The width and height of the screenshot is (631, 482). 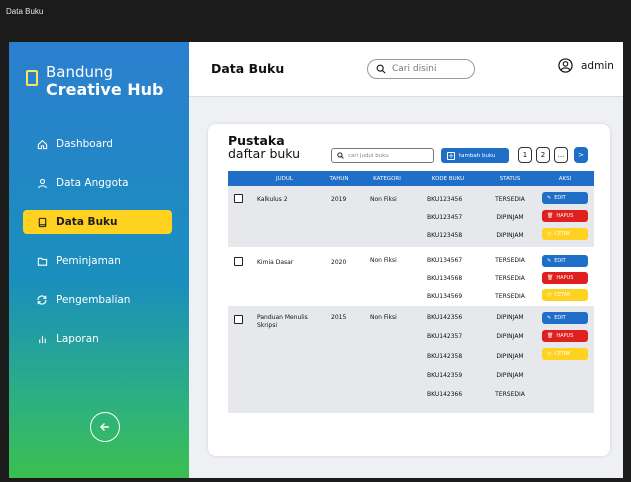 What do you see at coordinates (42, 144) in the screenshot?
I see `home-icon` at bounding box center [42, 144].